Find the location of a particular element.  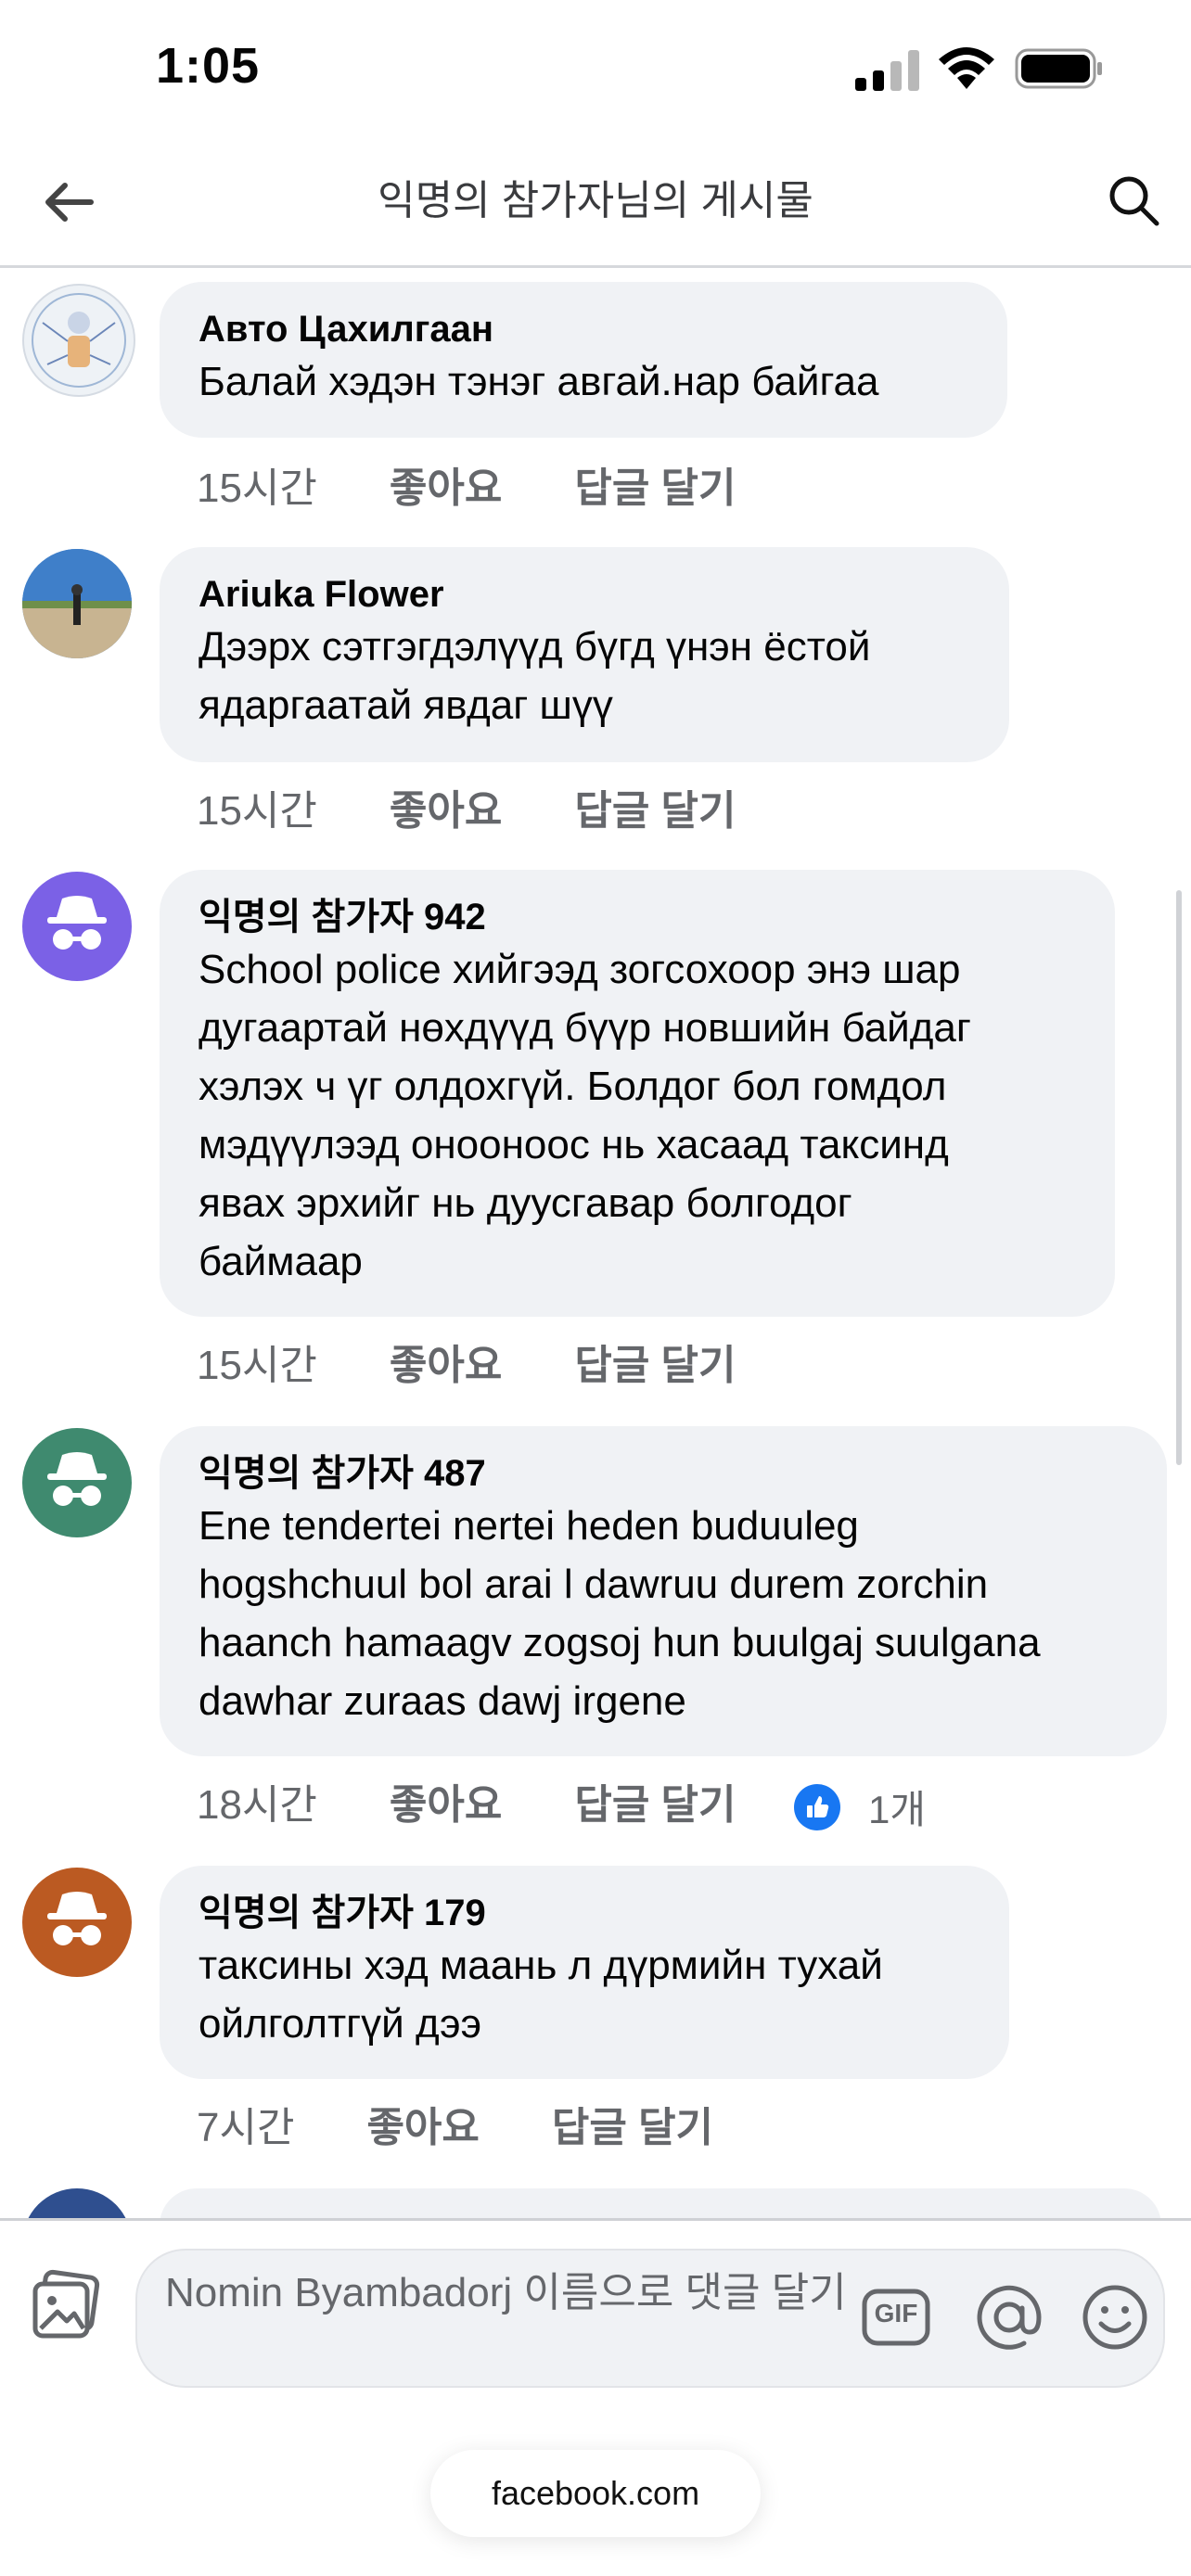

diagram-profile-picture is located at coordinates (79, 341).